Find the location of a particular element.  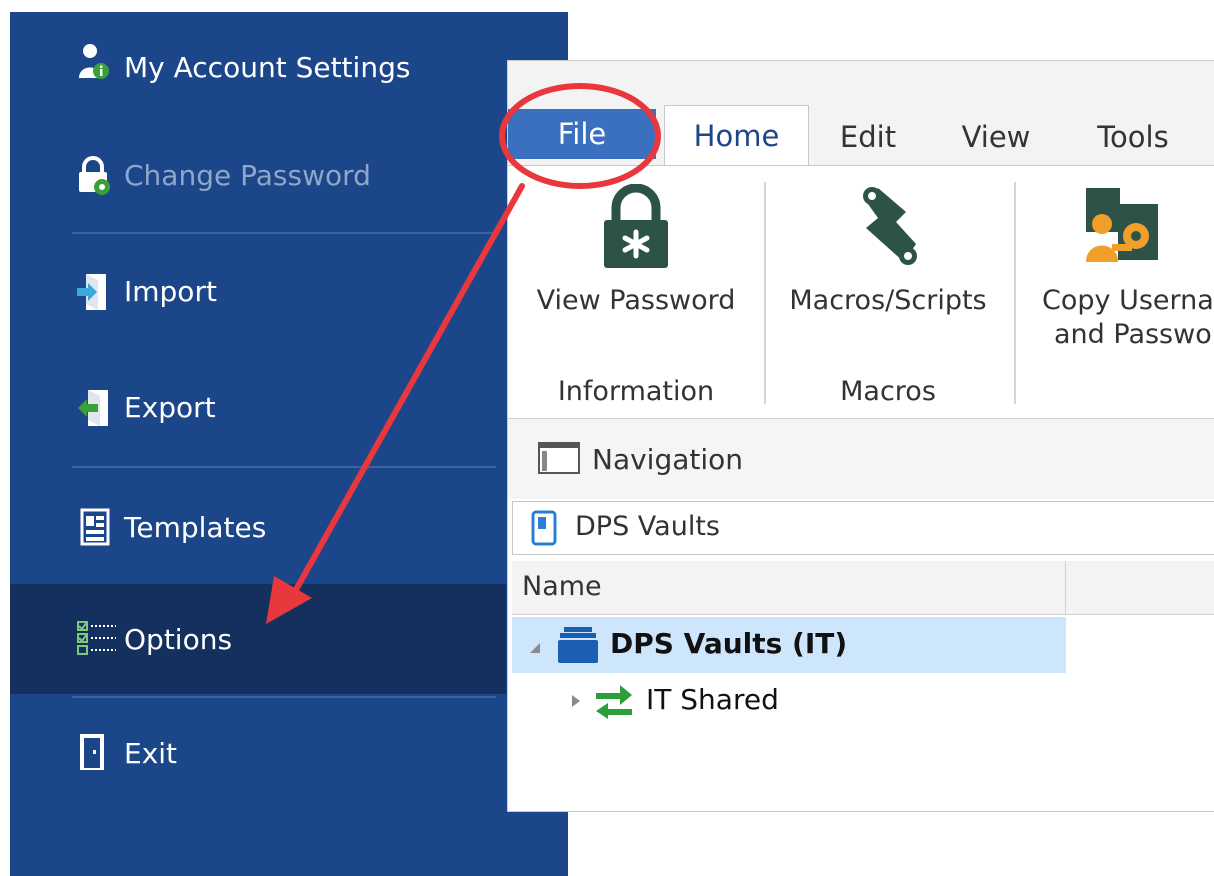

ribbon-tab-bar: File Home Edit View Tools is located at coordinates (861, 113).